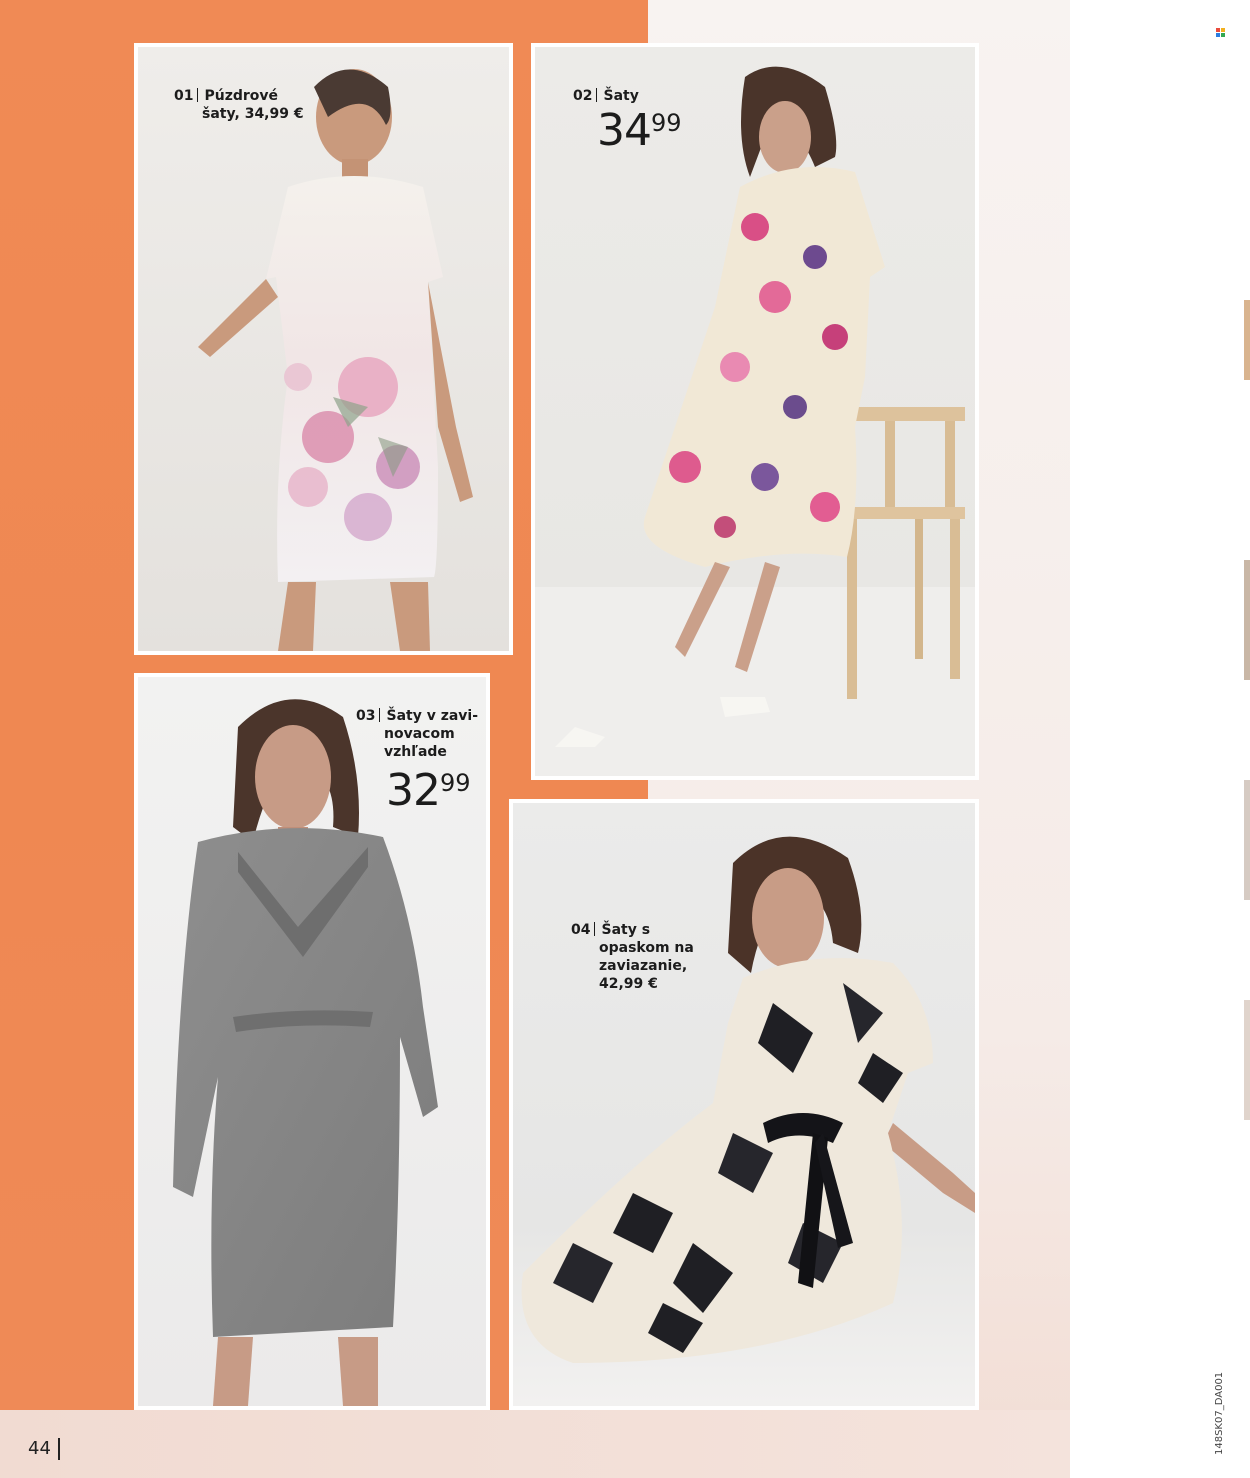 This screenshot has height=1478, width=1250. I want to click on page-number-separator, so click(59, 1449).